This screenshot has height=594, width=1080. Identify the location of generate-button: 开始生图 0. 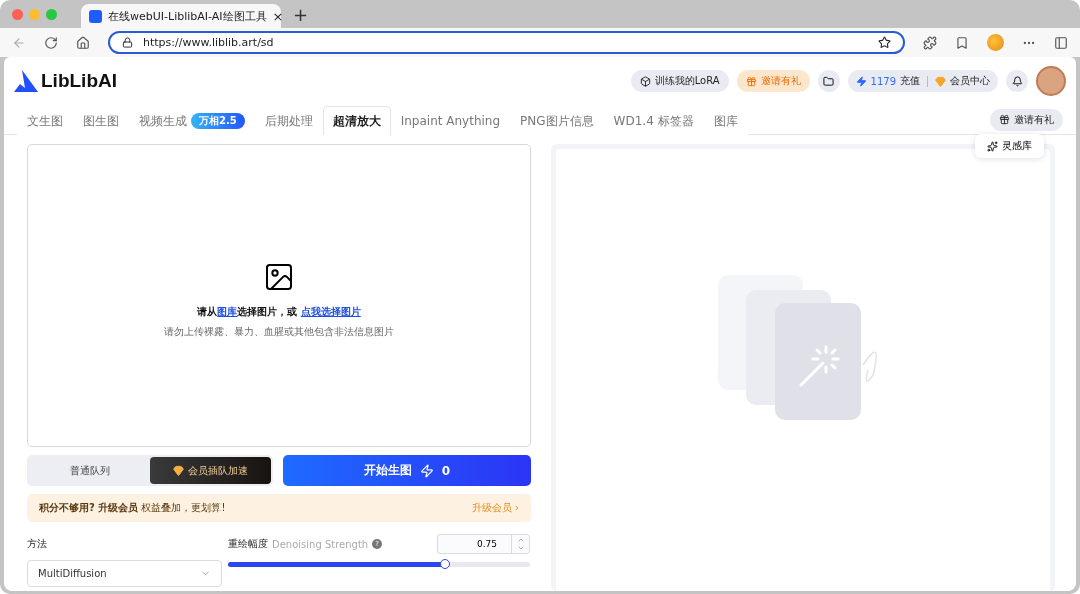
(407, 470).